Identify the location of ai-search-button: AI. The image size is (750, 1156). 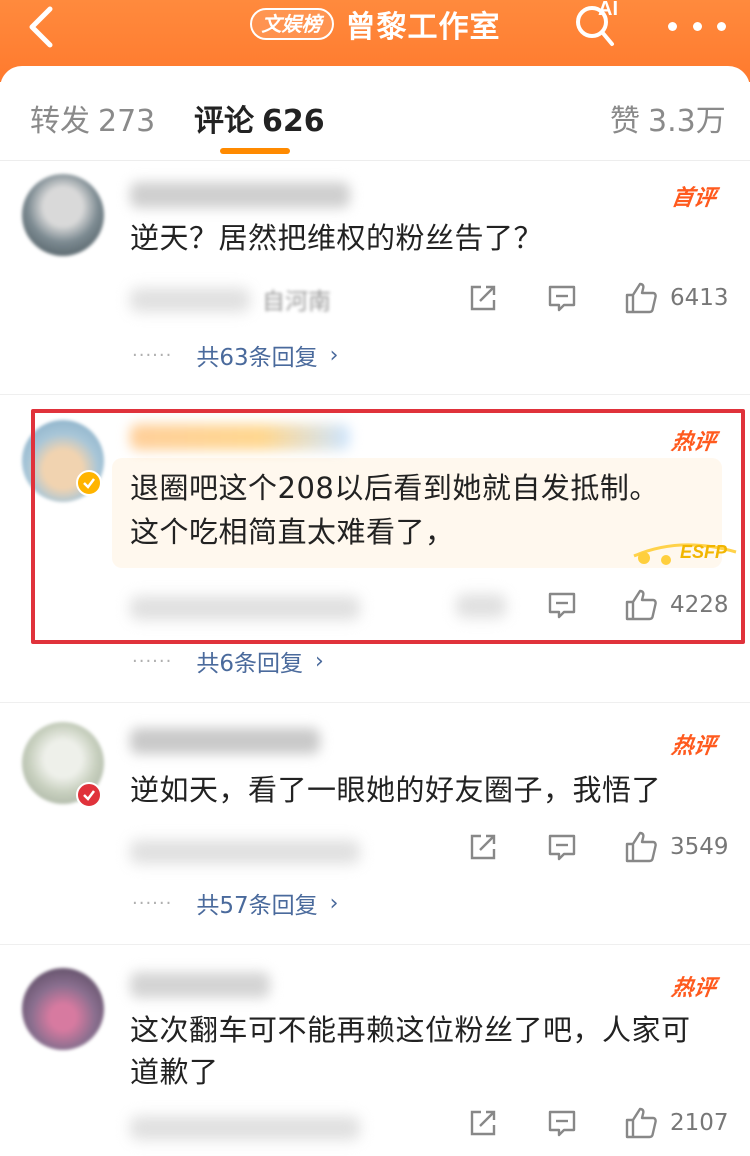
(600, 25).